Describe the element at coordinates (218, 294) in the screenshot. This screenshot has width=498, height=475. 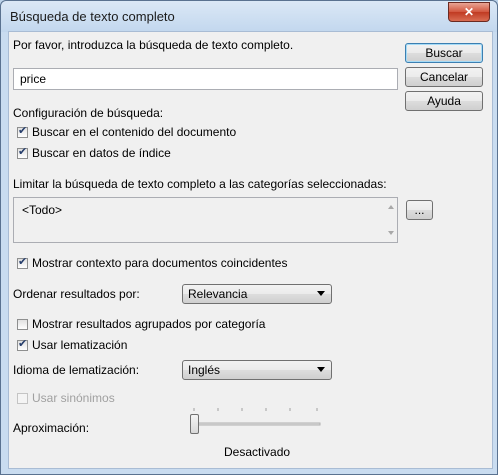
I see `sort-selected-value: Relevancia` at that location.